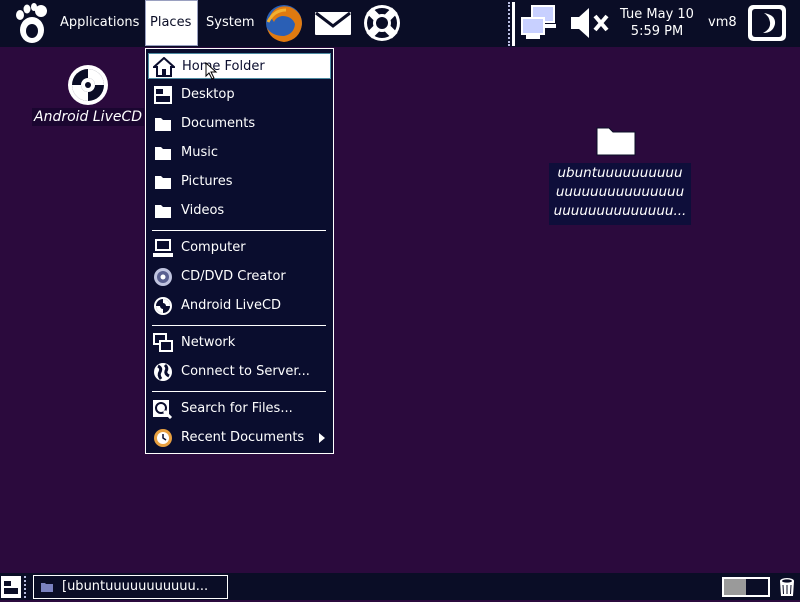 This screenshot has height=602, width=800. I want to click on menu-item-computer: Computer, so click(239, 248).